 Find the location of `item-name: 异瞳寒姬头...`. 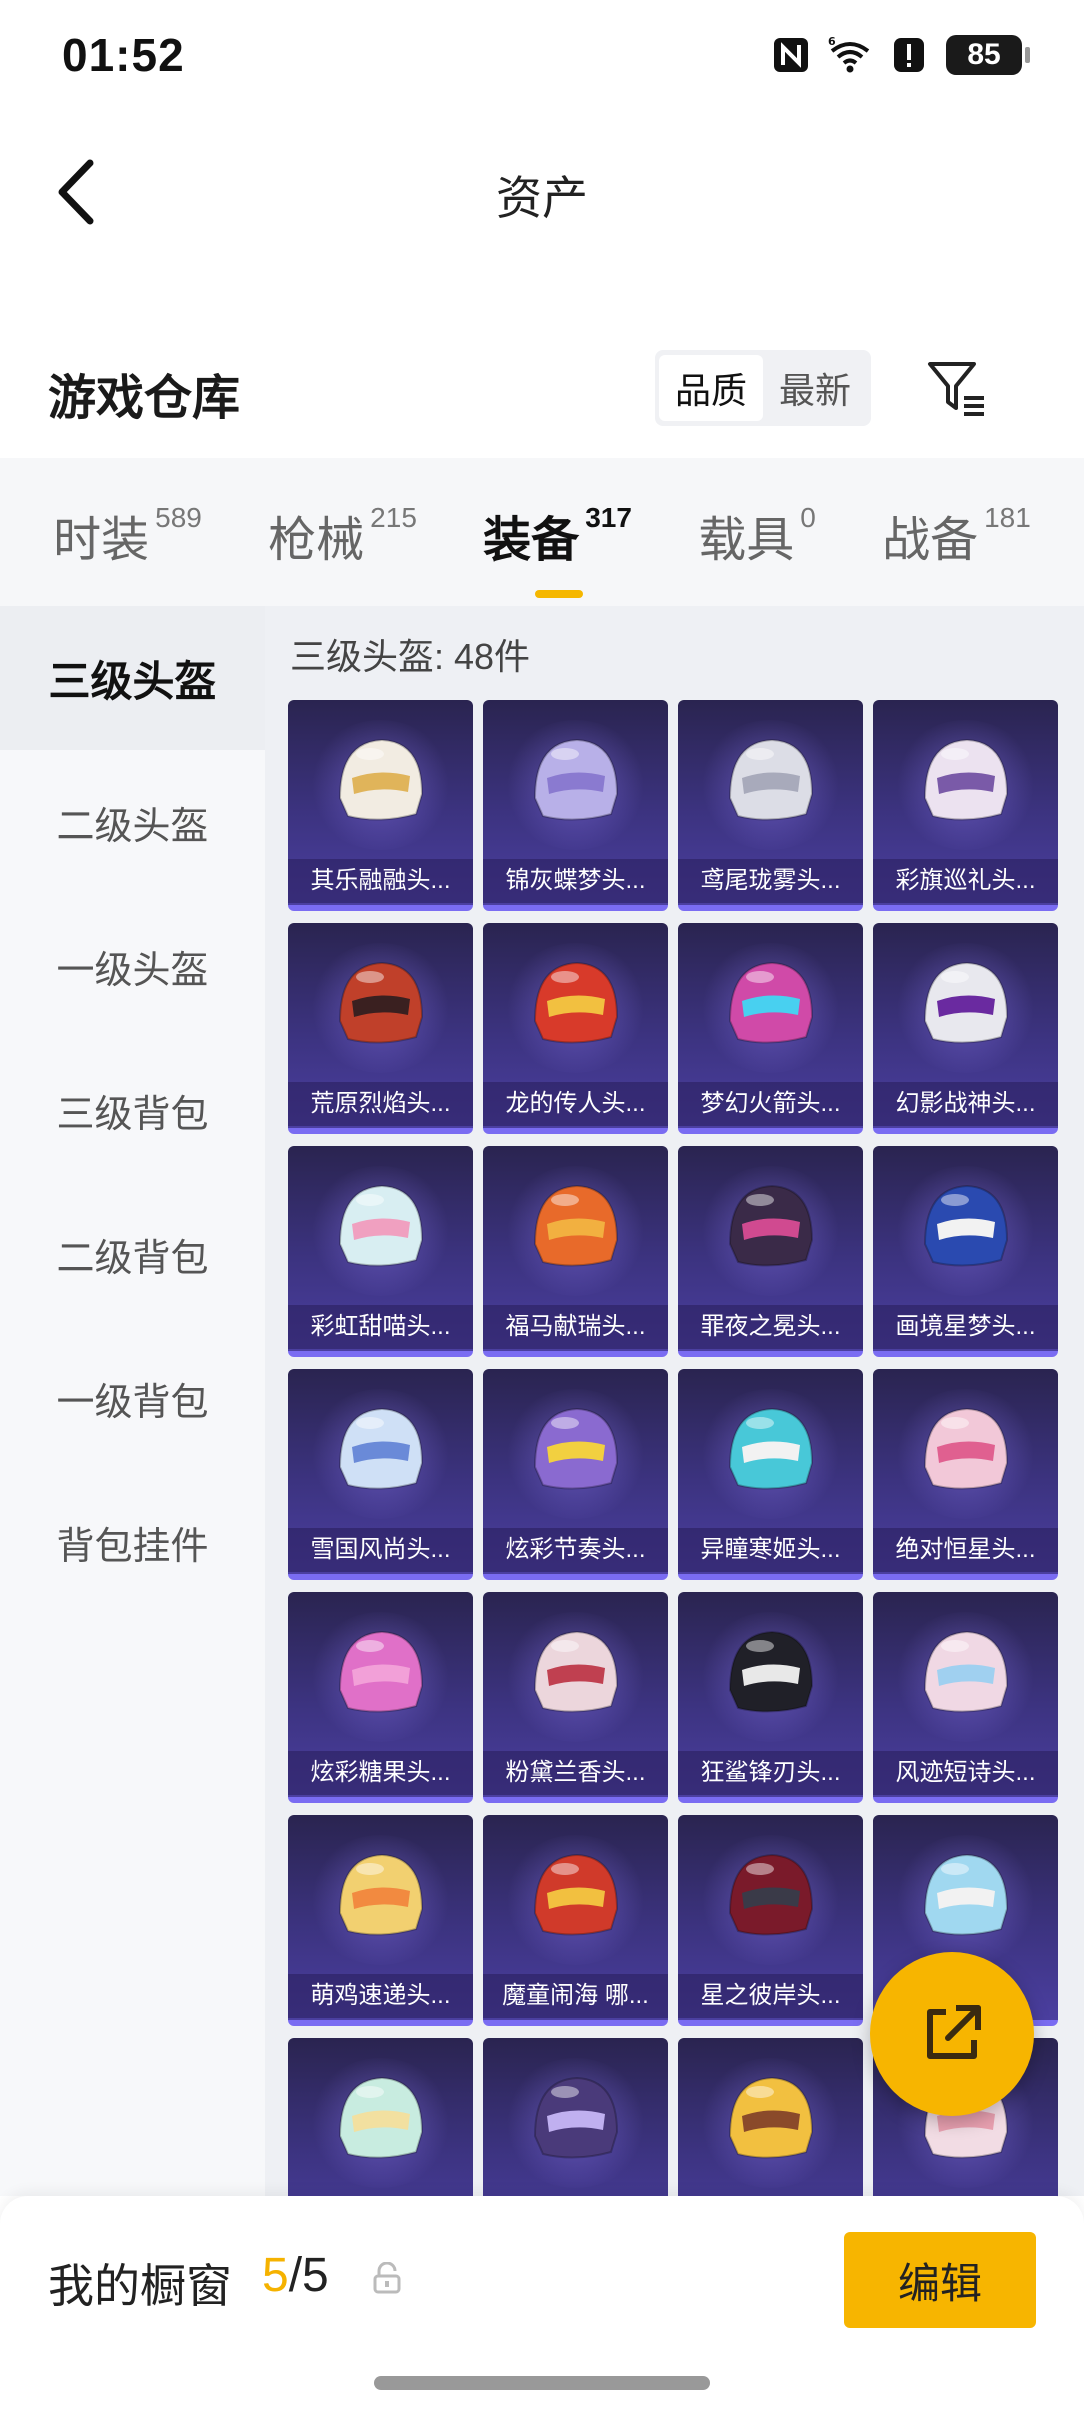

item-name: 异瞳寒姬头... is located at coordinates (770, 1550).